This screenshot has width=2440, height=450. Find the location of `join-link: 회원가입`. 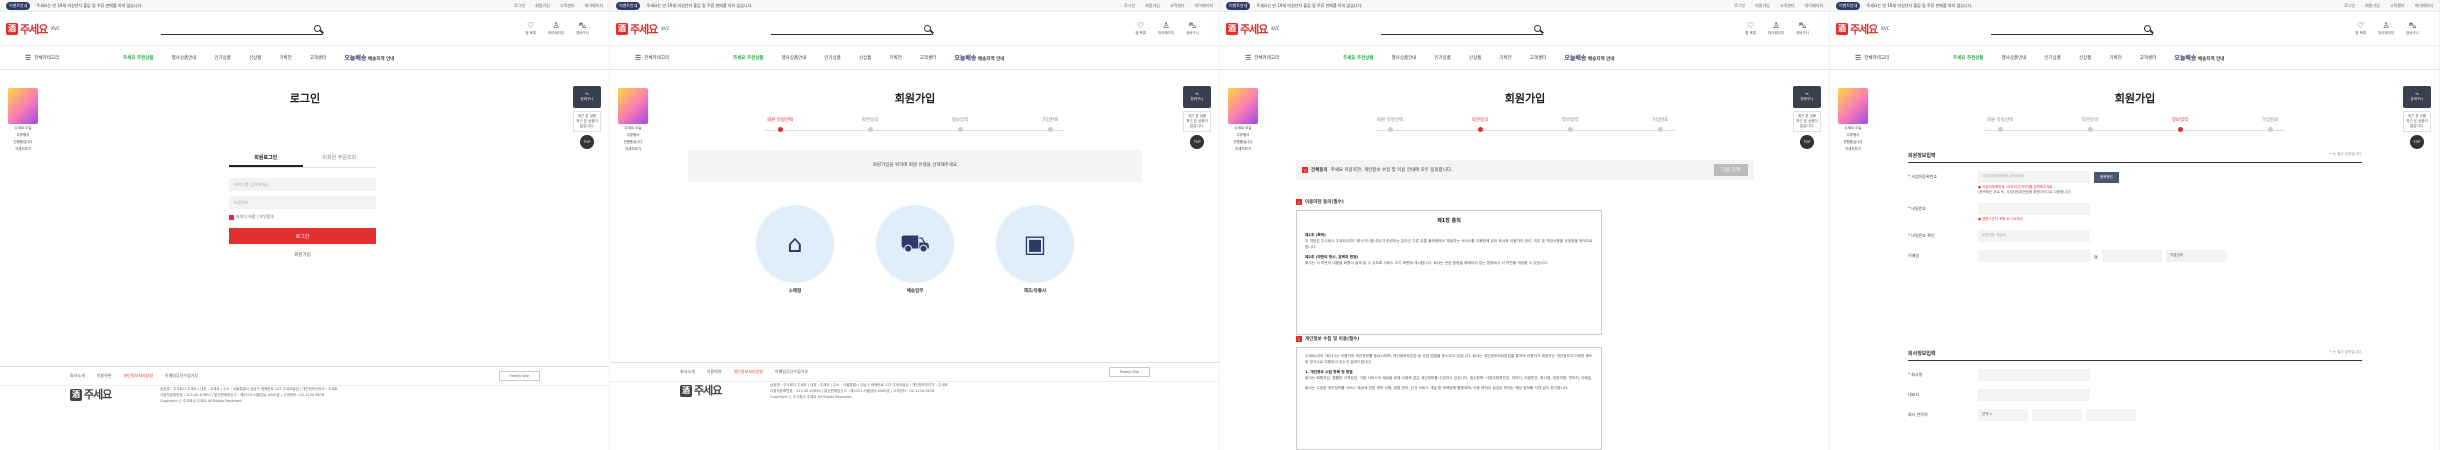

join-link: 회원가입 is located at coordinates (302, 255).